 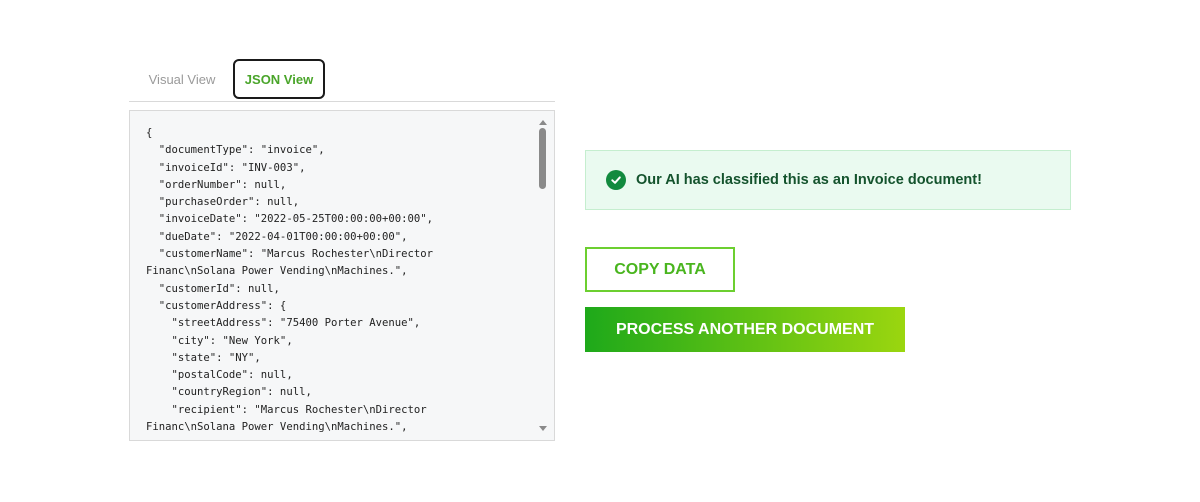 I want to click on json-line: "countryRegion": null,, so click(x=229, y=392).